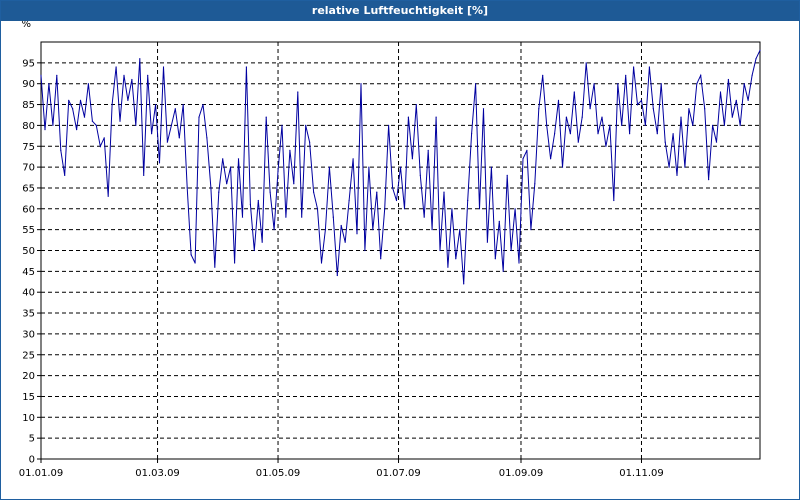  Describe the element at coordinates (28, 272) in the screenshot. I see `y-tick-label: 45` at that location.